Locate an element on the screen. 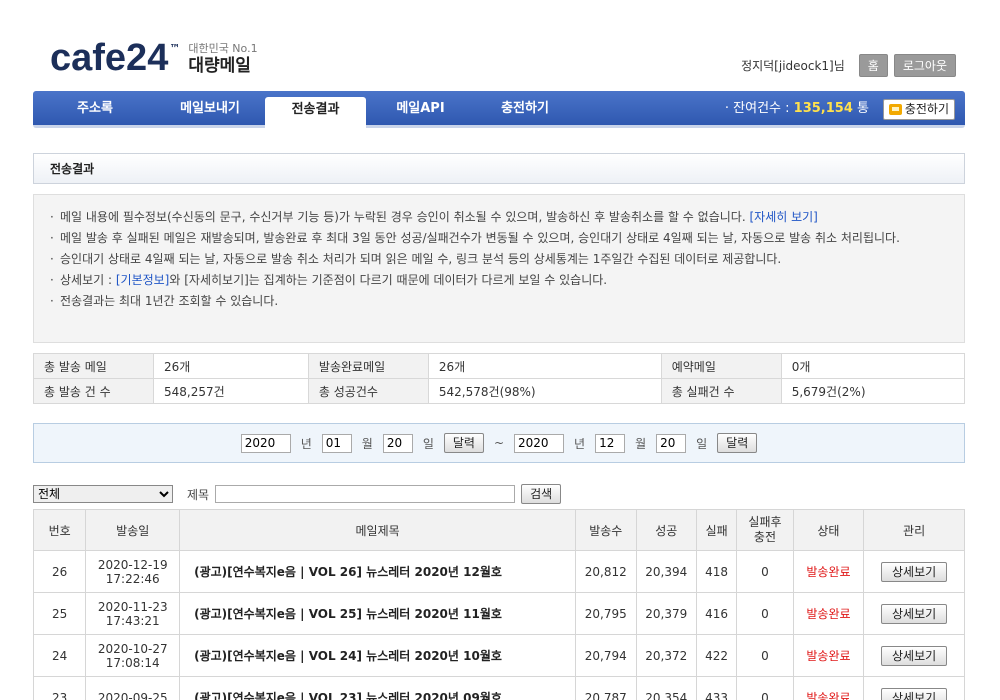  row-fail: 433 is located at coordinates (716, 688).